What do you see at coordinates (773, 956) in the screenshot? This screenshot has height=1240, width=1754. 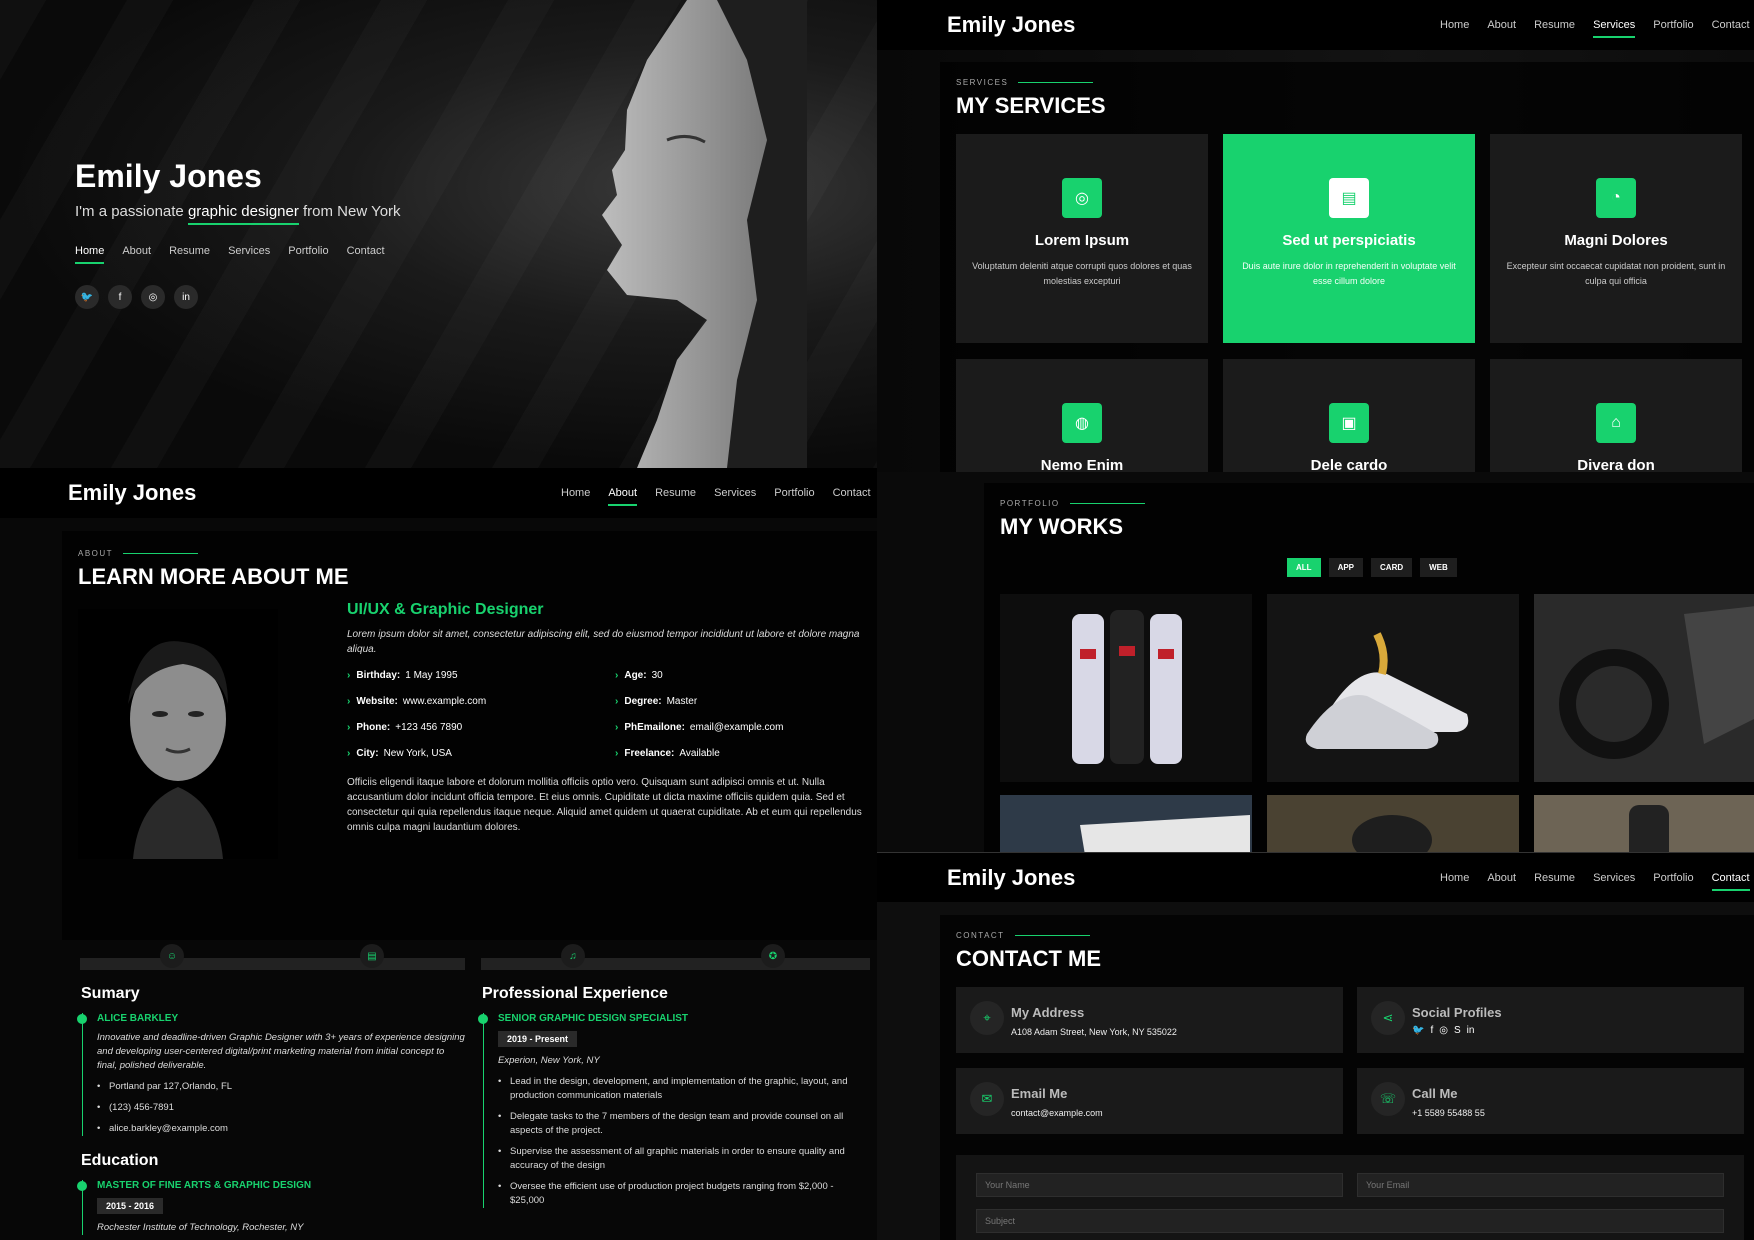 I see `award-icon: ✪` at bounding box center [773, 956].